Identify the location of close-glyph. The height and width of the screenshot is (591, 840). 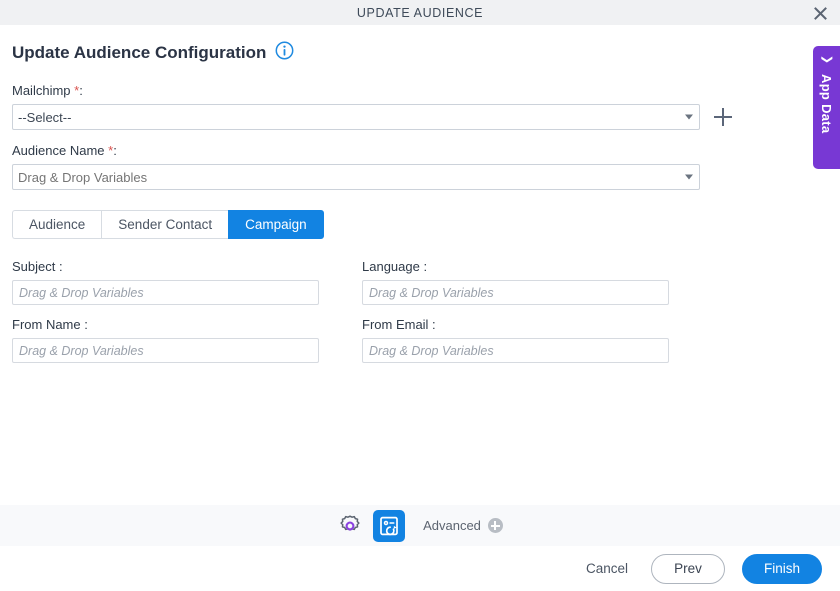
(820, 13).